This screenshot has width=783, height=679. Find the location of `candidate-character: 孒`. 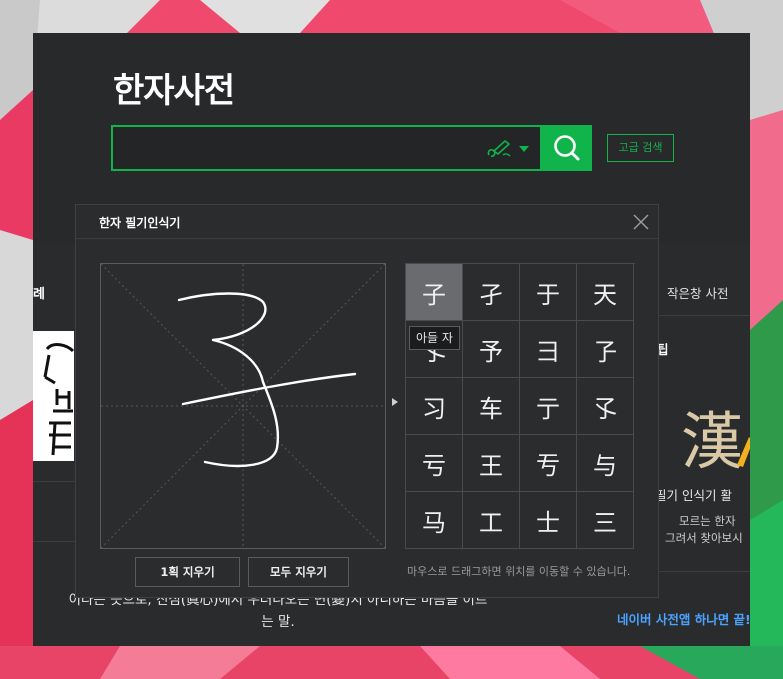

candidate-character: 孒 is located at coordinates (605, 349).